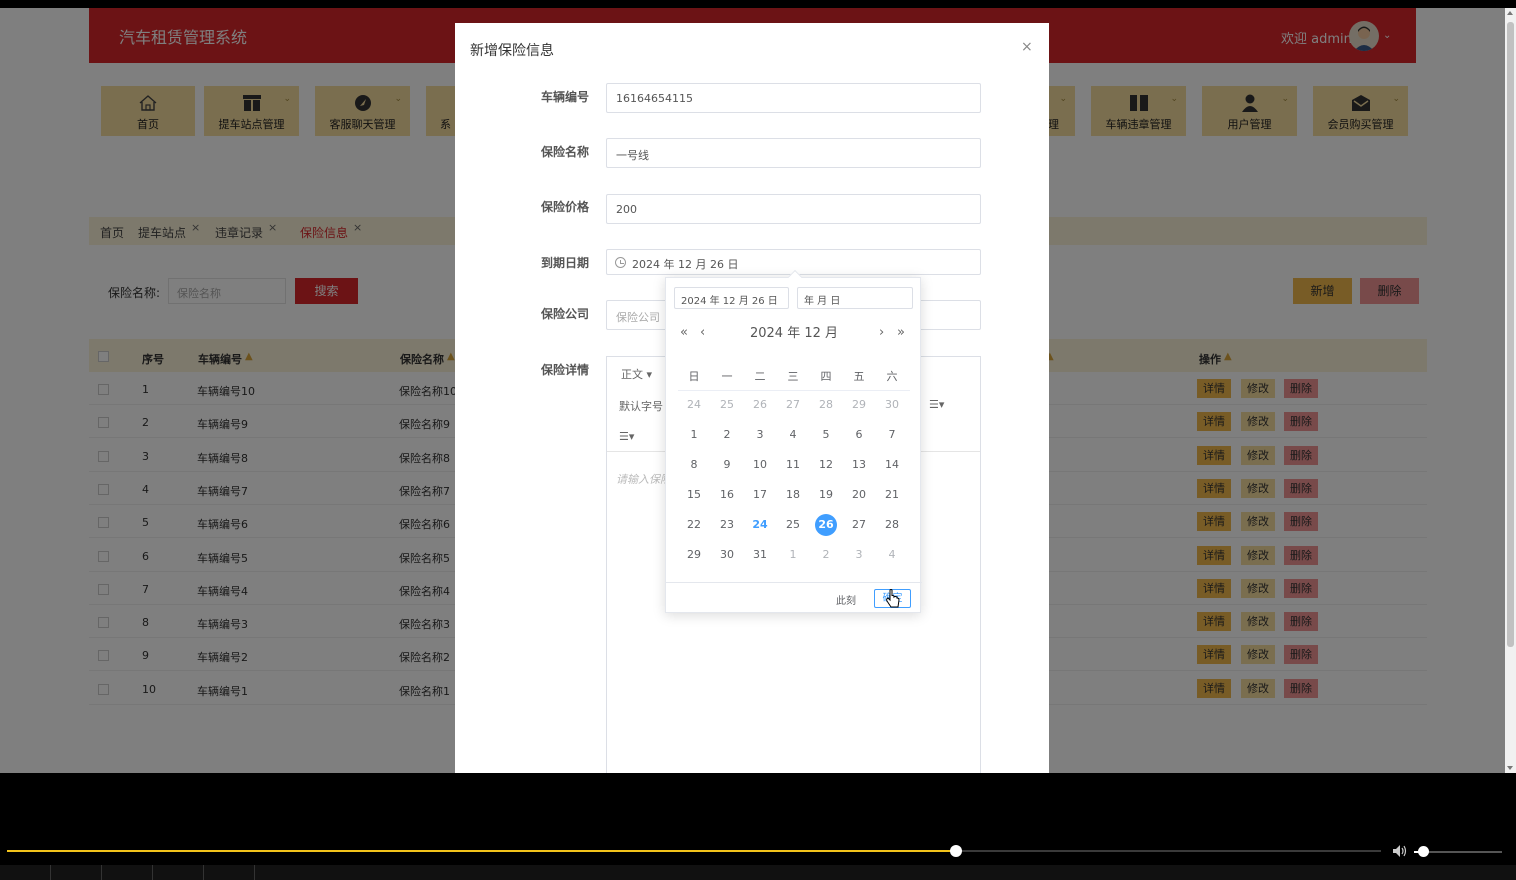 This screenshot has width=1516, height=880. What do you see at coordinates (859, 495) in the screenshot?
I see `calendar-day: 20` at bounding box center [859, 495].